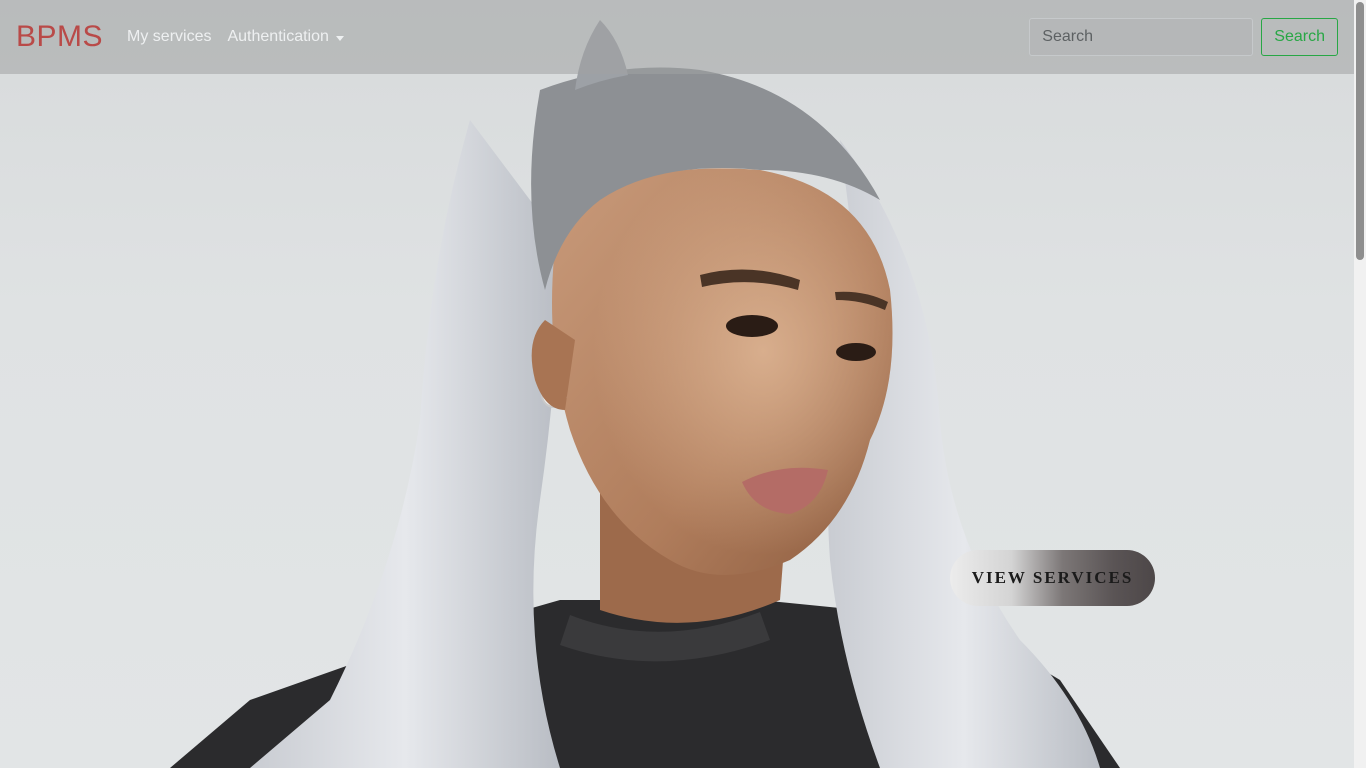 Image resolution: width=1366 pixels, height=768 pixels. What do you see at coordinates (1360, 384) in the screenshot?
I see `page-scrollbar` at bounding box center [1360, 384].